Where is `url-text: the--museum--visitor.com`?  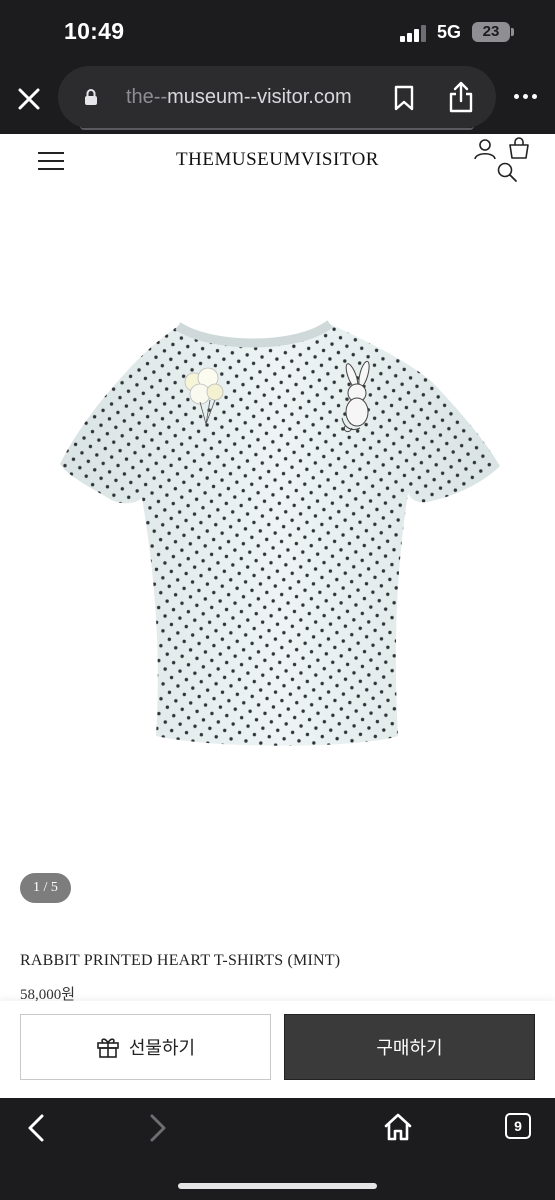
url-text: the--museum--visitor.com is located at coordinates (239, 97).